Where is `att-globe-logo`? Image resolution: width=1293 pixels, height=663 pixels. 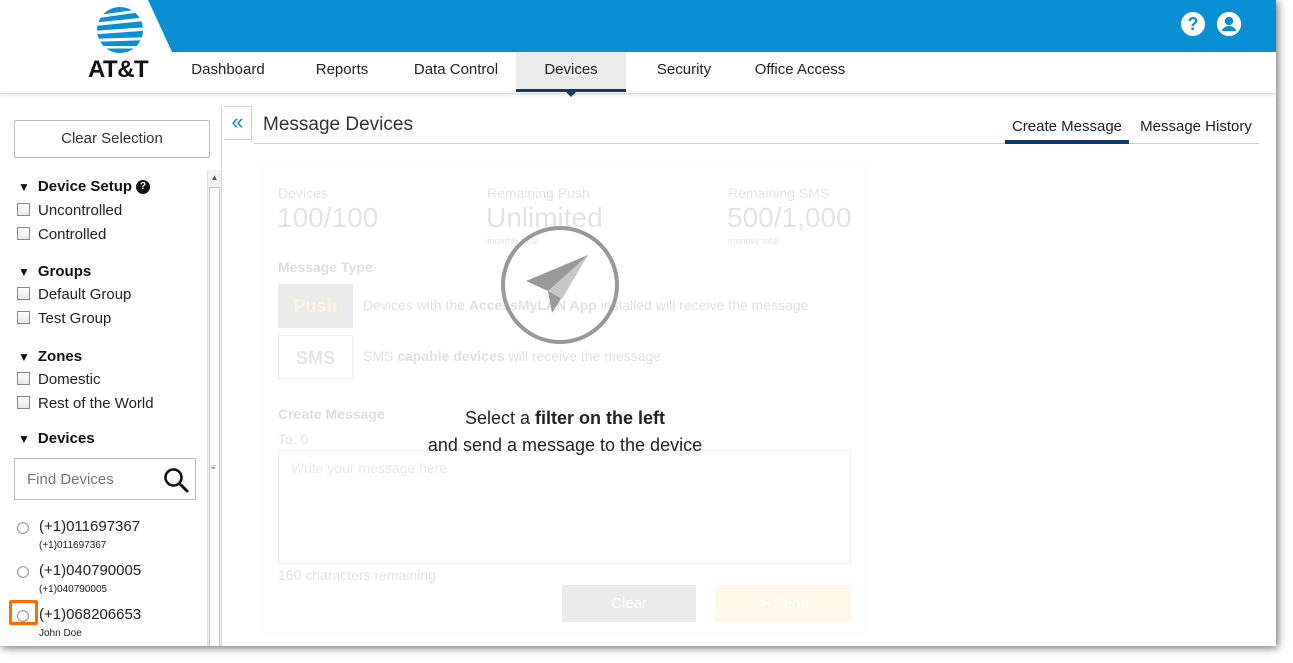
att-globe-logo is located at coordinates (120, 30).